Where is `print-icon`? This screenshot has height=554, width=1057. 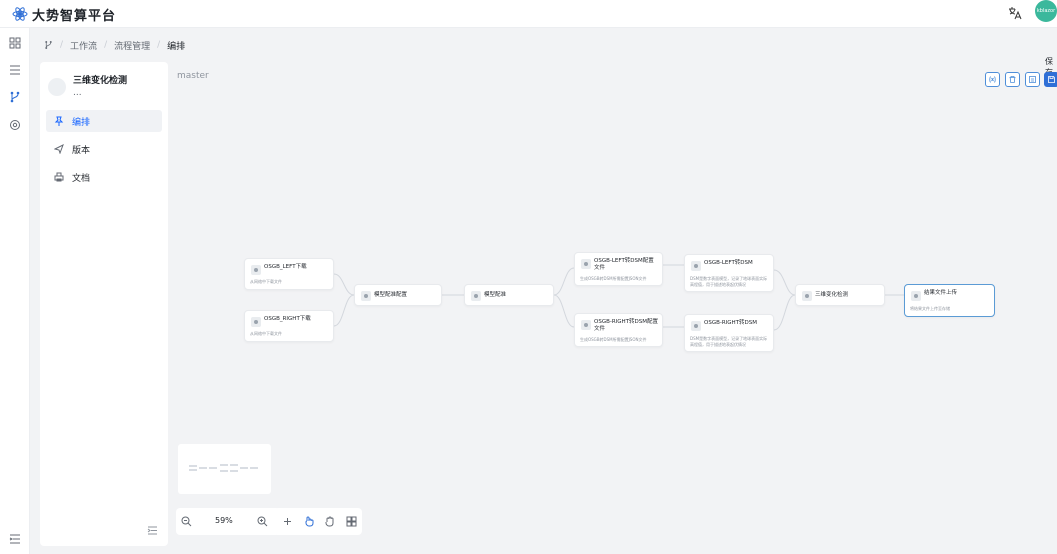 print-icon is located at coordinates (59, 177).